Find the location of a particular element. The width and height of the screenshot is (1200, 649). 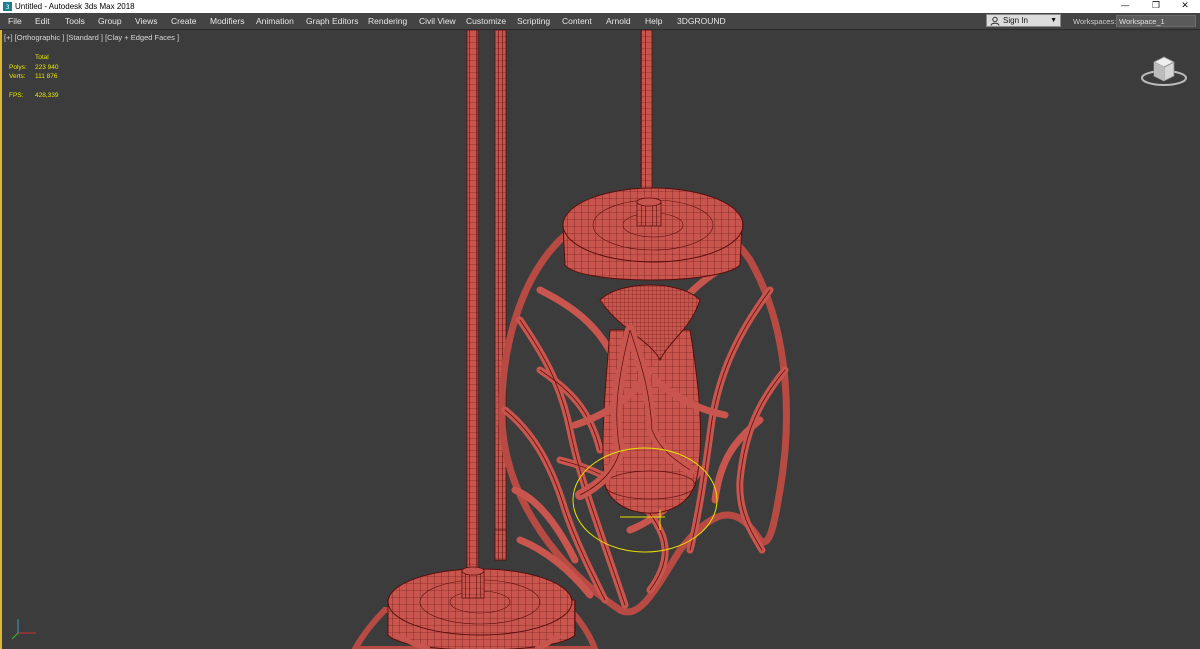

menu-civil-view: Civil View is located at coordinates (437, 21).